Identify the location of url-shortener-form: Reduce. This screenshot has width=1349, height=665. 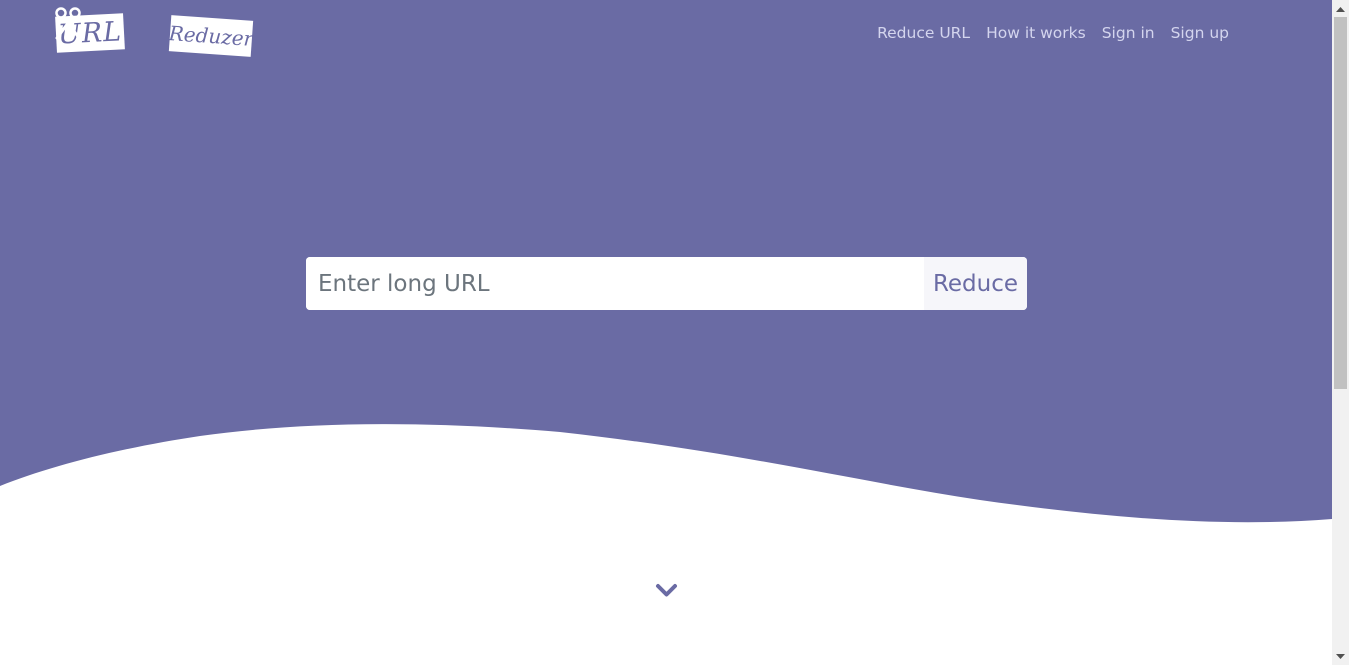
(666, 283).